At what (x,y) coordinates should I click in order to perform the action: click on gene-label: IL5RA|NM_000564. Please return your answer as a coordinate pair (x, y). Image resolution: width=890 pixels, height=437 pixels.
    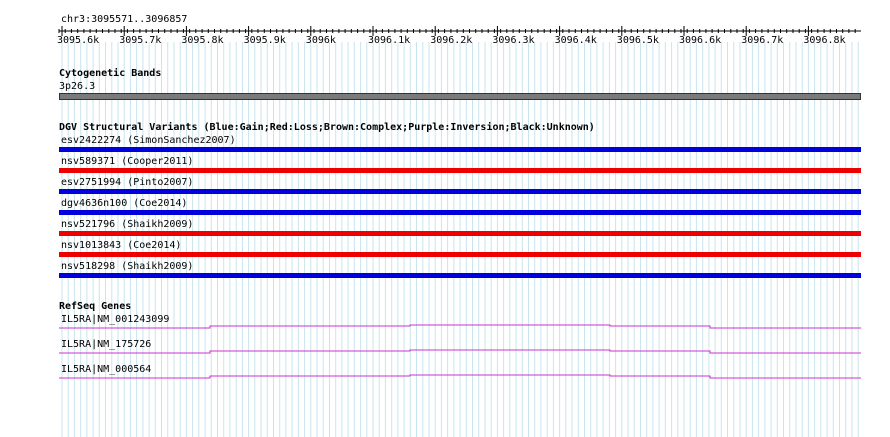
    Looking at the image, I should click on (106, 370).